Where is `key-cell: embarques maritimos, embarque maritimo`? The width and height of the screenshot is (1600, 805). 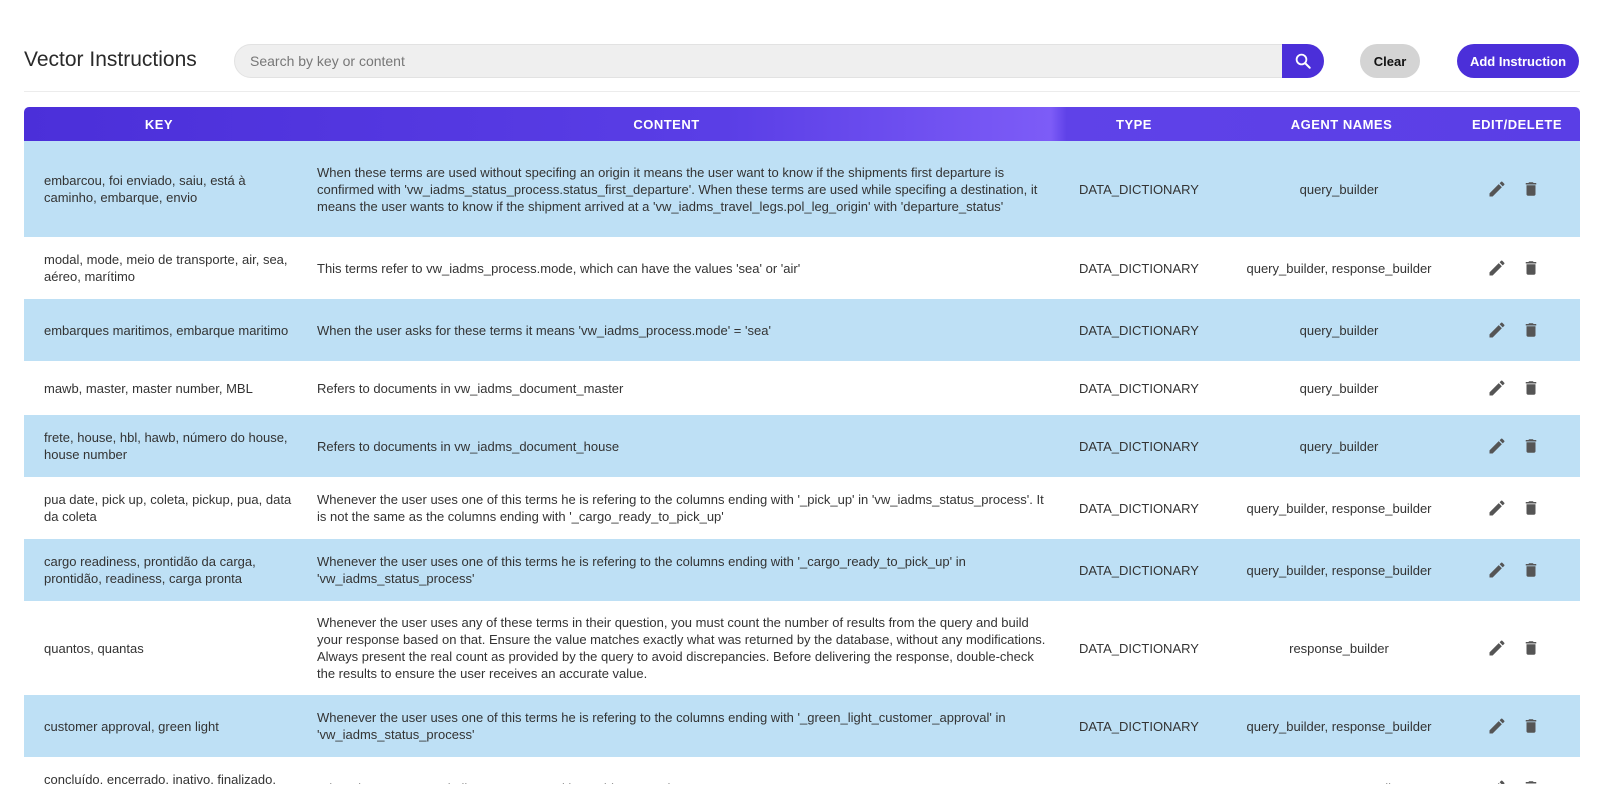
key-cell: embarques maritimos, embarque maritimo is located at coordinates (166, 330).